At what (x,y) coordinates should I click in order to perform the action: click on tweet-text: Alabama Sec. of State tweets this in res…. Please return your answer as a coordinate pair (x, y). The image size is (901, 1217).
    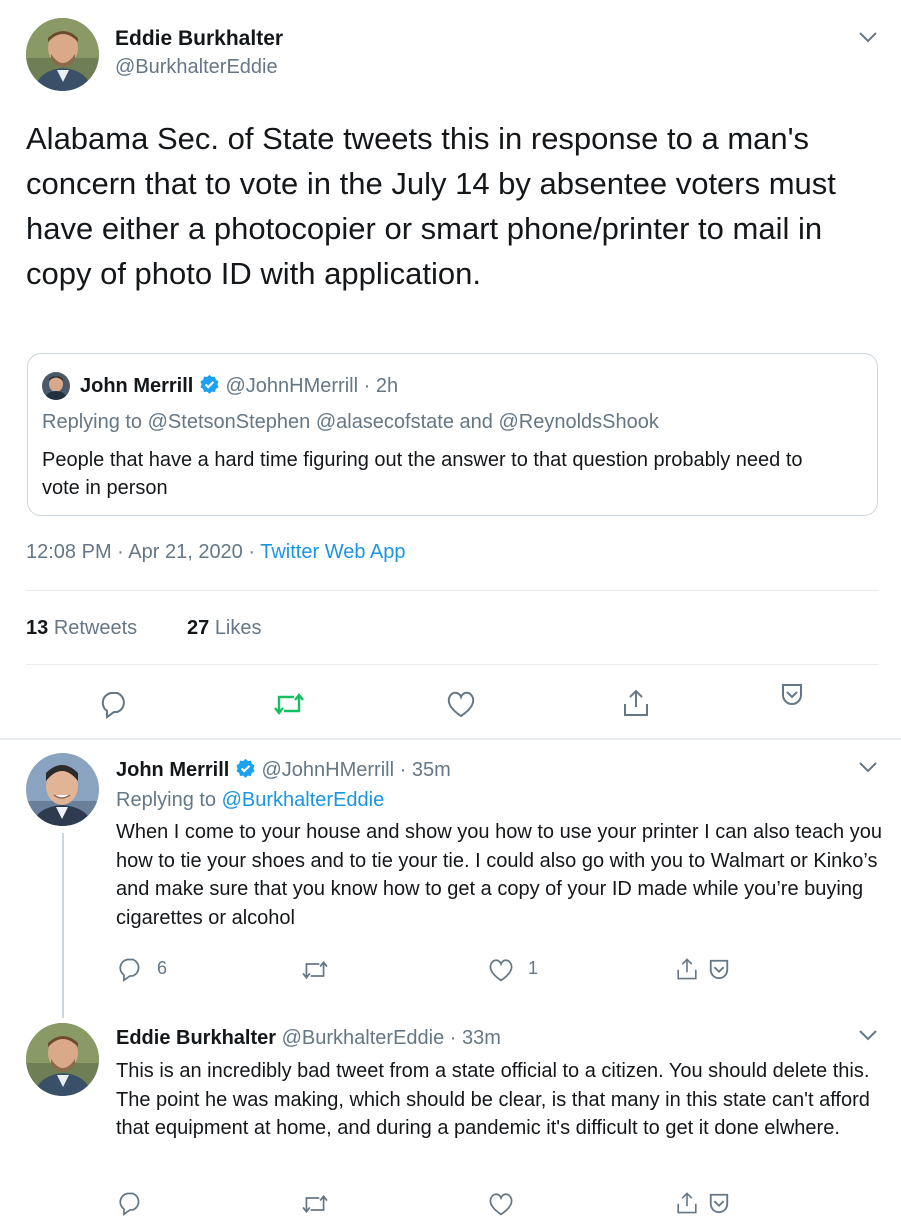
    Looking at the image, I should click on (431, 206).